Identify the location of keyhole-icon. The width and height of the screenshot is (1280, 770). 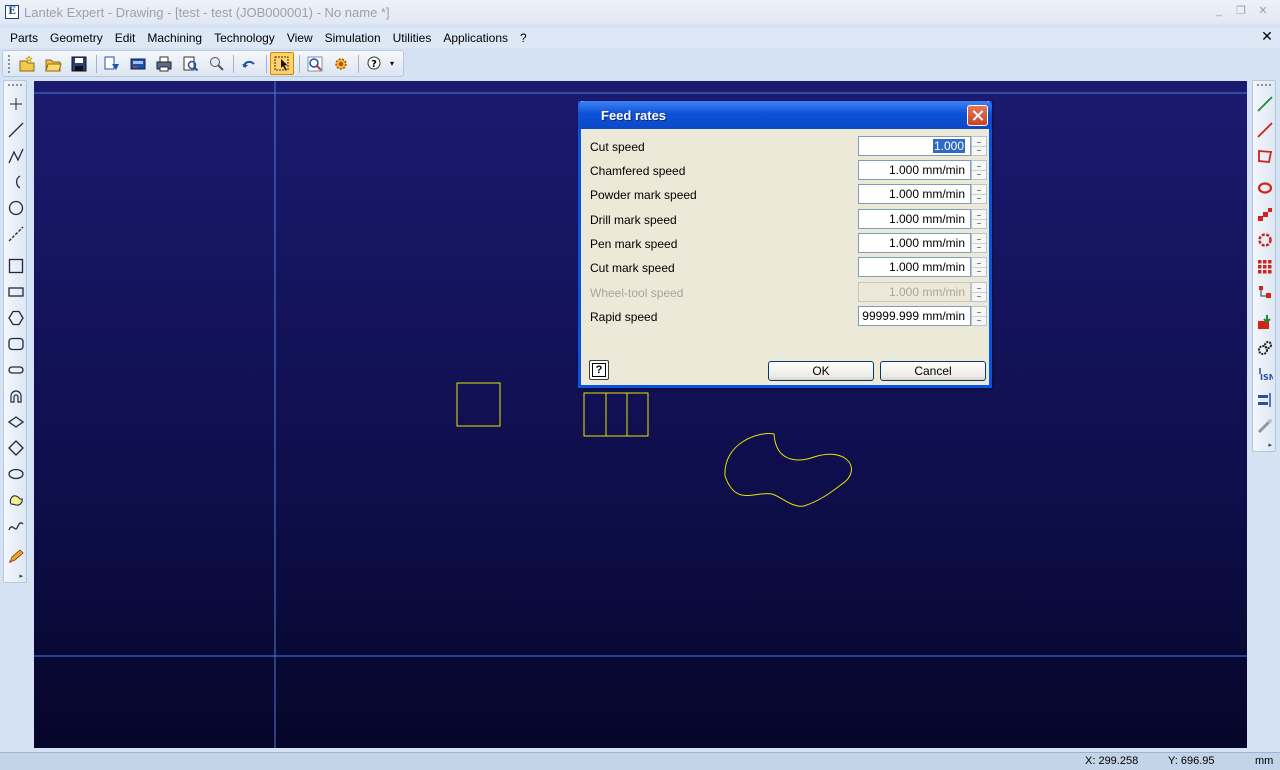
(16, 396).